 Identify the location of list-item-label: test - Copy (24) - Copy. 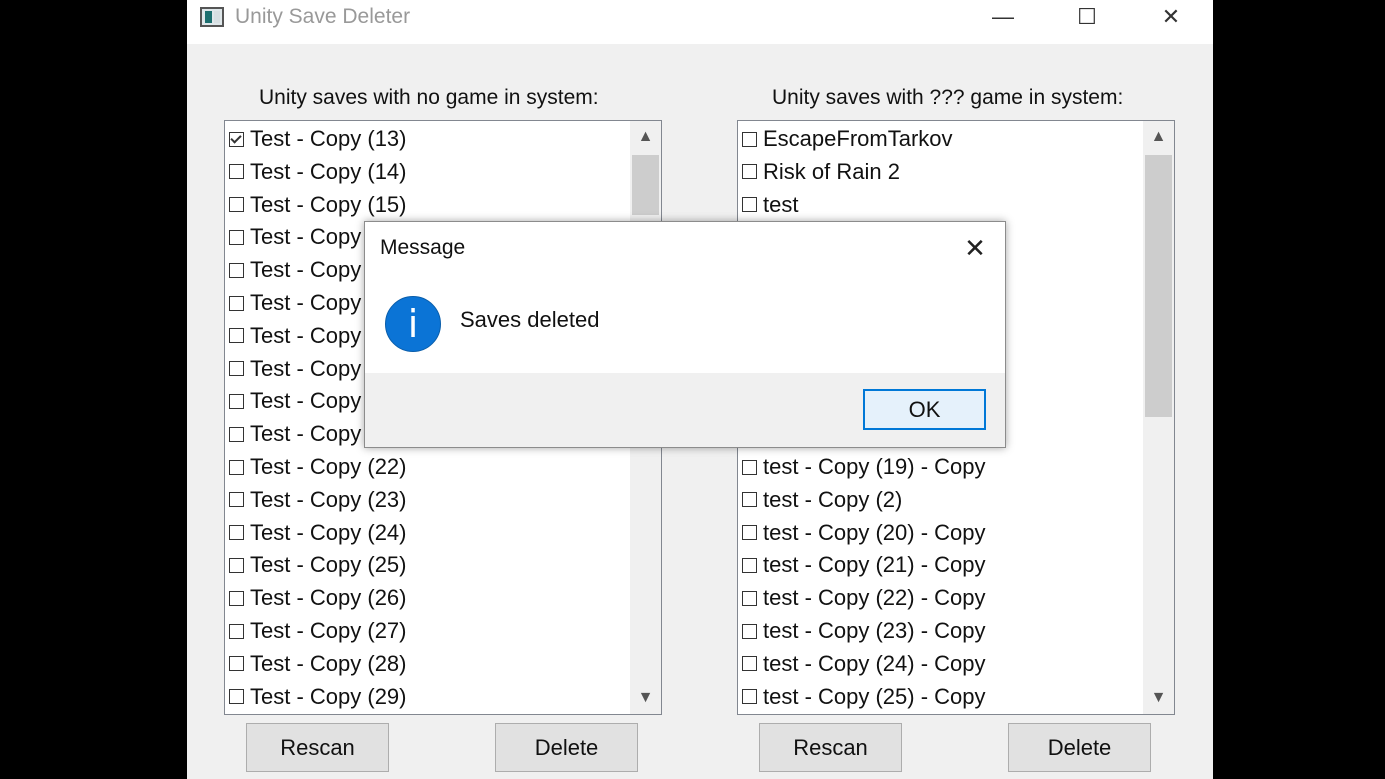
(874, 663).